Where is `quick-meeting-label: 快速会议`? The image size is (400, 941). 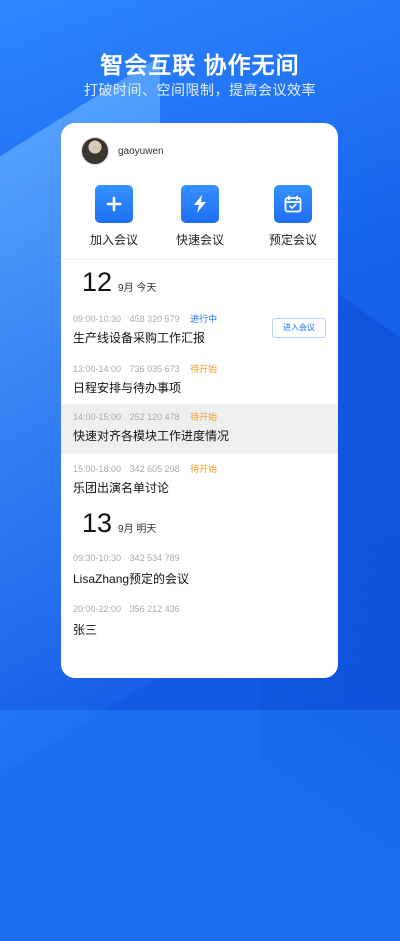
quick-meeting-label: 快速会议 is located at coordinates (199, 240).